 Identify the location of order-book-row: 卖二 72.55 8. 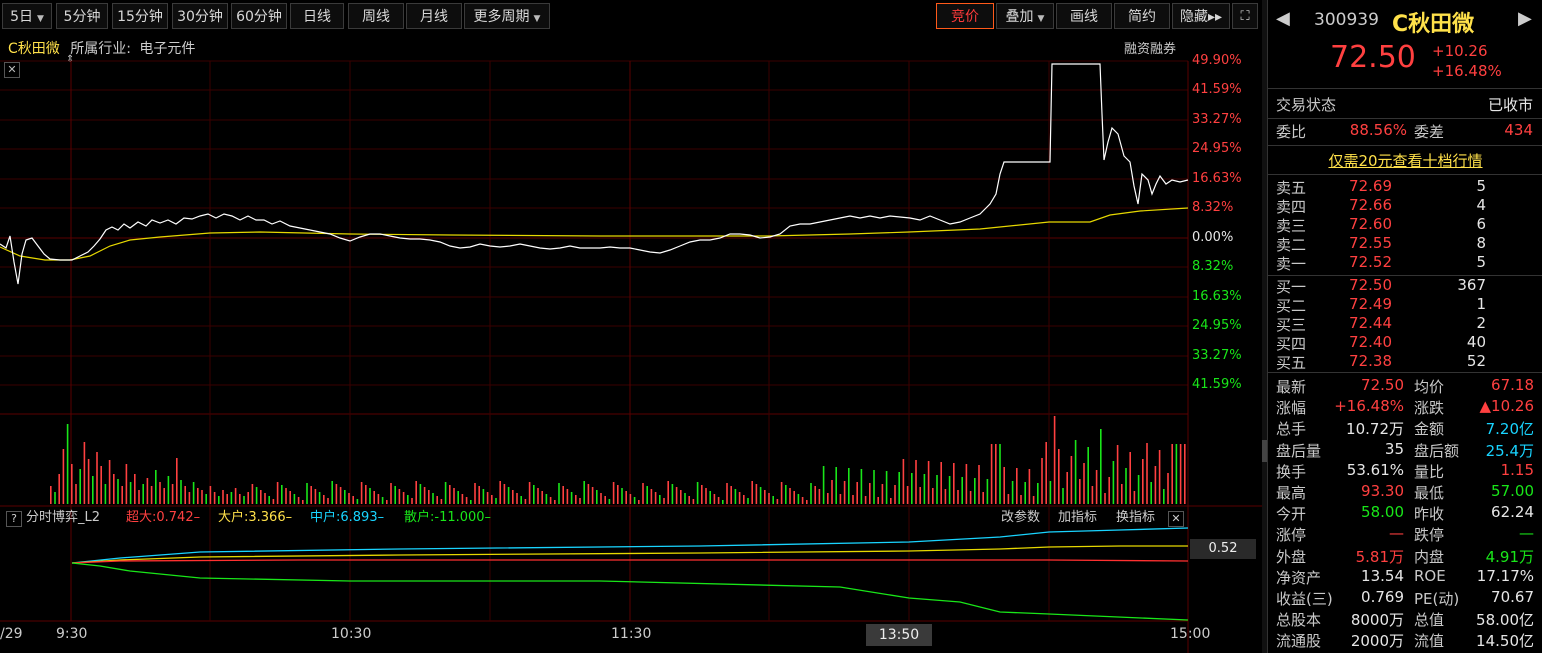
(1405, 244).